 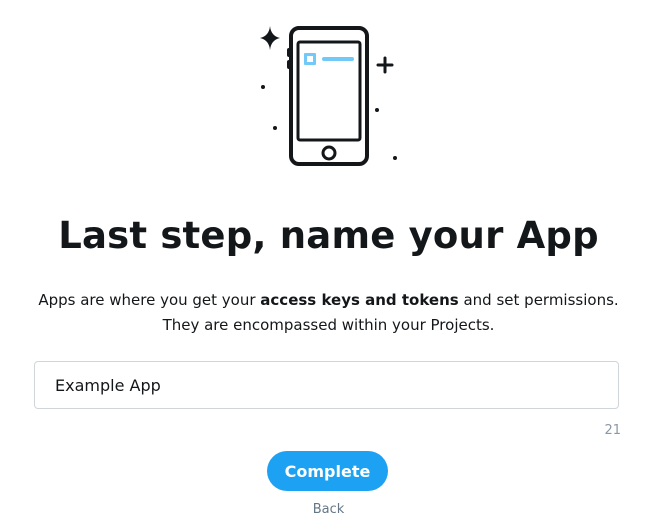 What do you see at coordinates (538, 300) in the screenshot?
I see `description-text: and set permissions.` at bounding box center [538, 300].